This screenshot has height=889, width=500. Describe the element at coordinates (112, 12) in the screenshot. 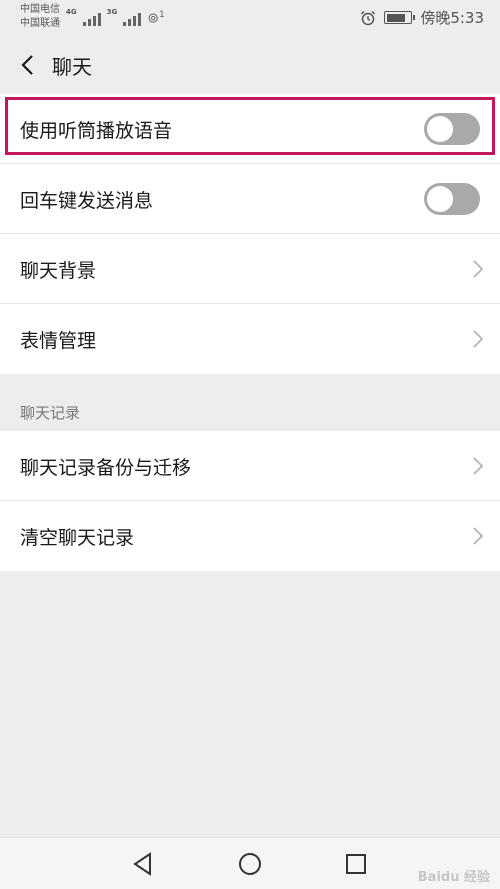

I see `network-type-2: 3G` at that location.